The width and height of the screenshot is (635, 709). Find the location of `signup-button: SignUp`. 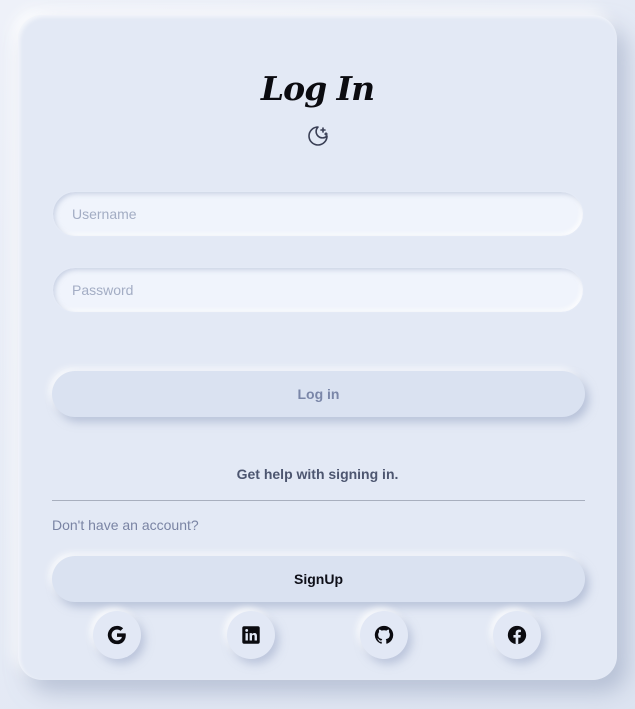

signup-button: SignUp is located at coordinates (318, 579).